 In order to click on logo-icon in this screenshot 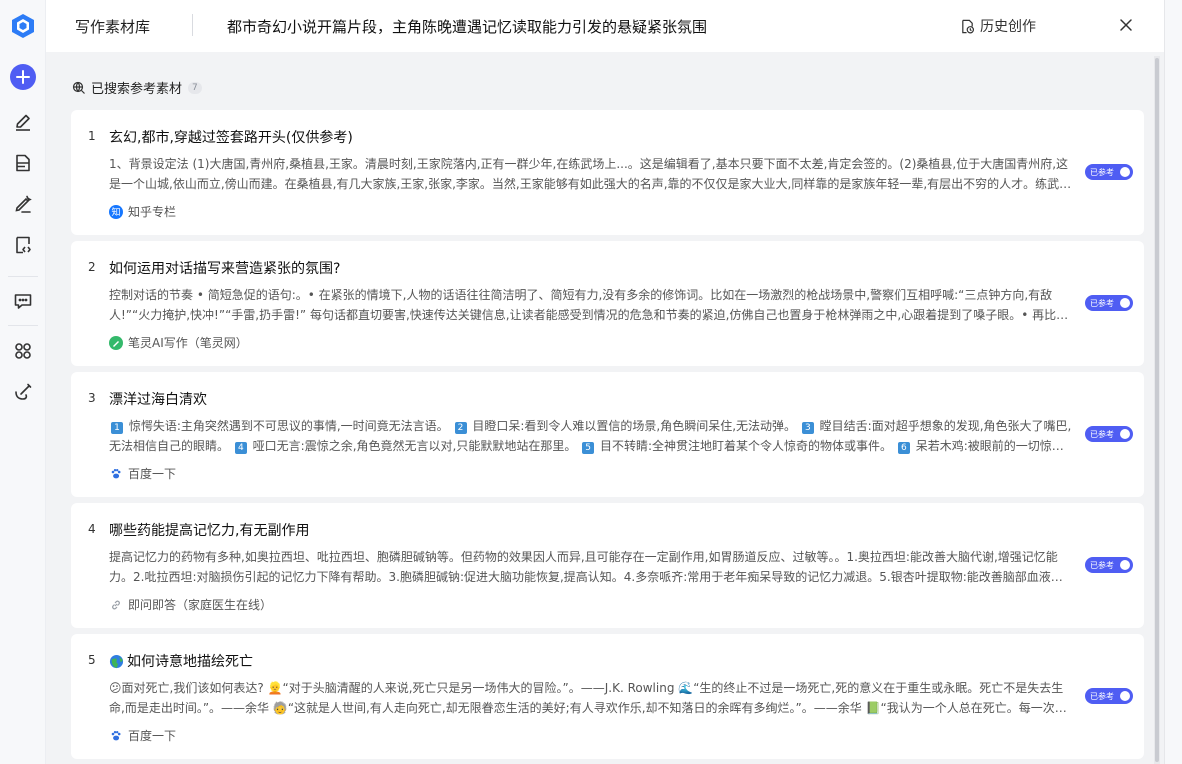, I will do `click(23, 26)`.